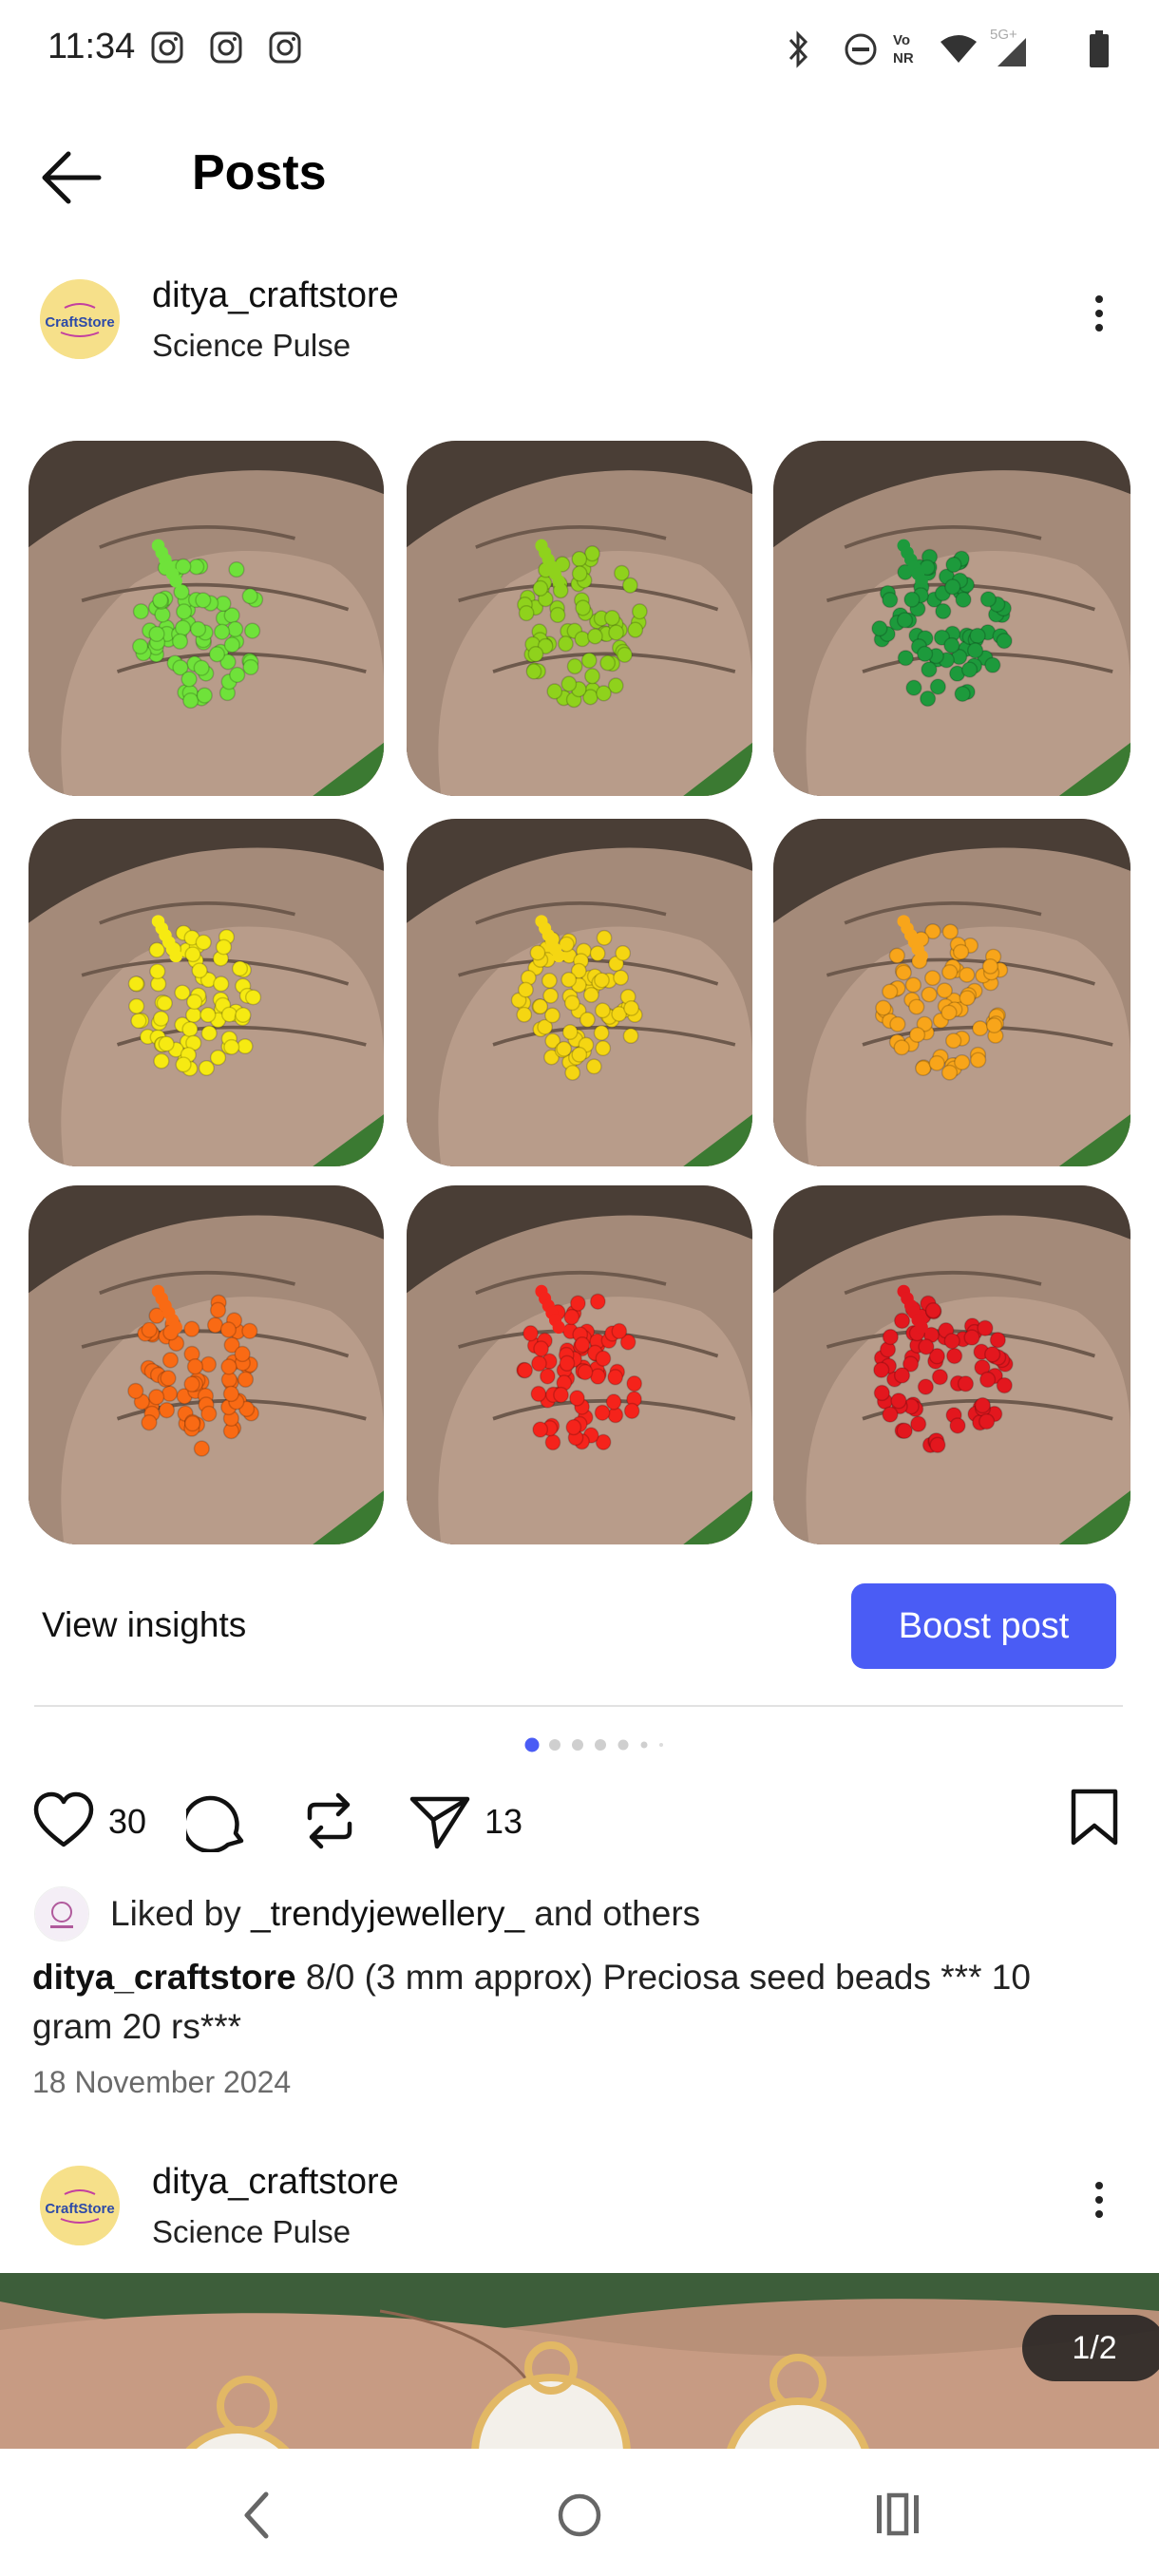 Image resolution: width=1159 pixels, height=2576 pixels. What do you see at coordinates (259, 172) in the screenshot?
I see `page-title: Posts` at bounding box center [259, 172].